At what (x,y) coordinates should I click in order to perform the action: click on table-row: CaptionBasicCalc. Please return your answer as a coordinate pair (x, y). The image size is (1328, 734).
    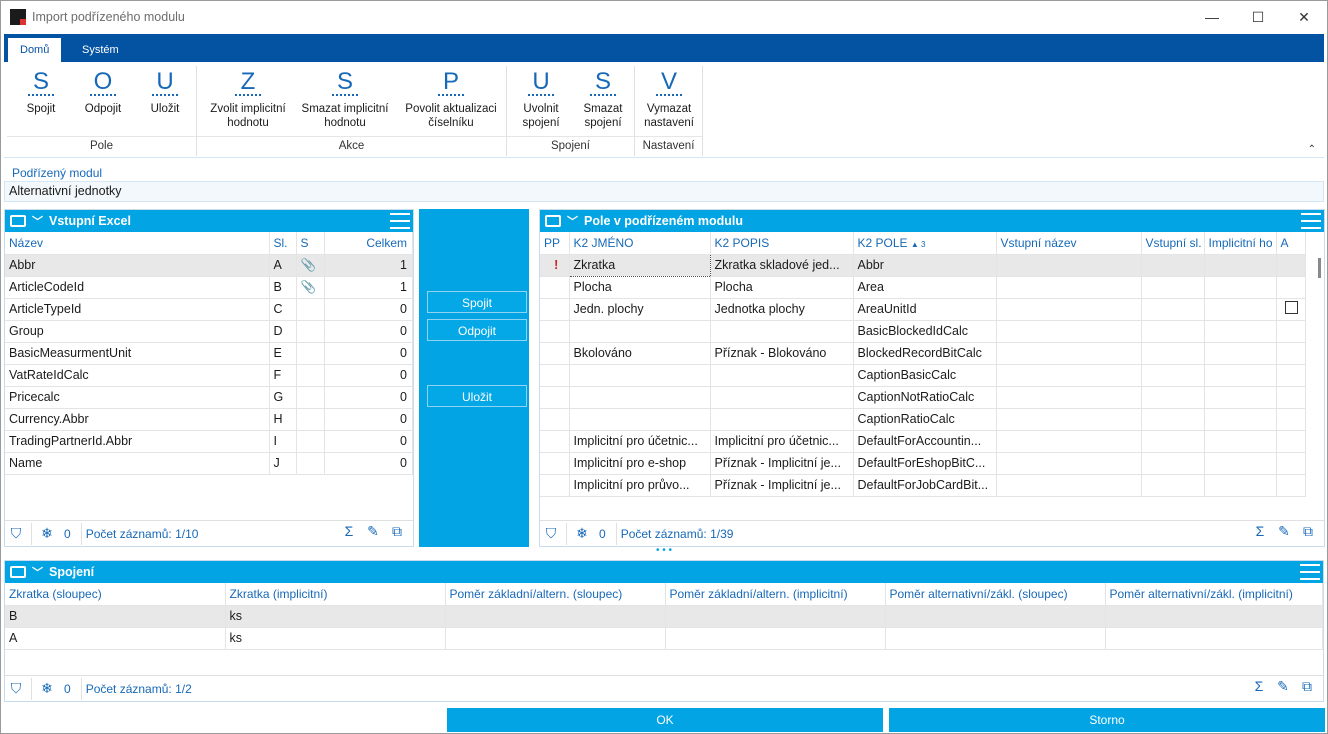
    Looking at the image, I should click on (923, 375).